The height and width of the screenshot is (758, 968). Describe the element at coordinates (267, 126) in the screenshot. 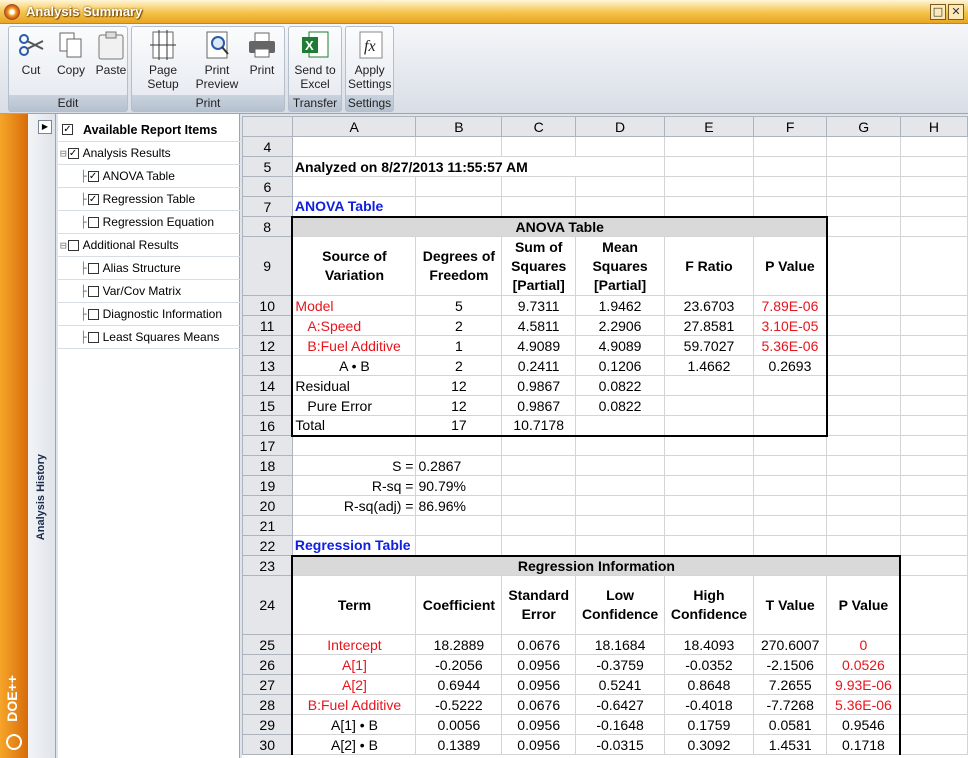

I see `corner-cell` at that location.